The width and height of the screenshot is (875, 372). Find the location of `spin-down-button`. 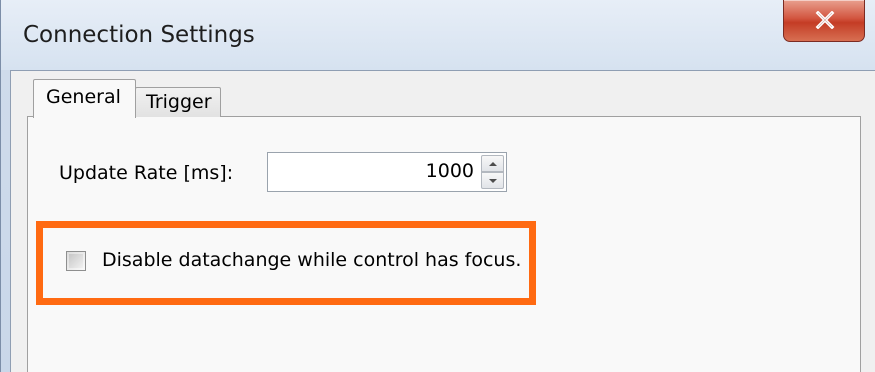

spin-down-button is located at coordinates (492, 180).